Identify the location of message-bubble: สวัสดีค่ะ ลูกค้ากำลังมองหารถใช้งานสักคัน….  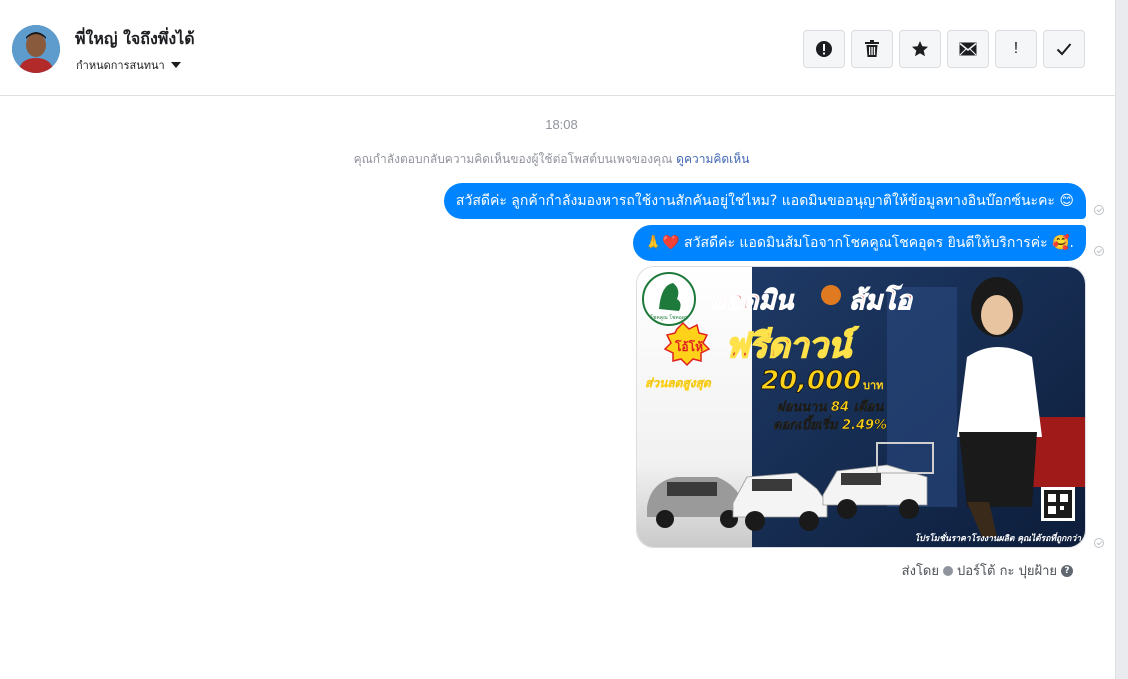
(764, 201).